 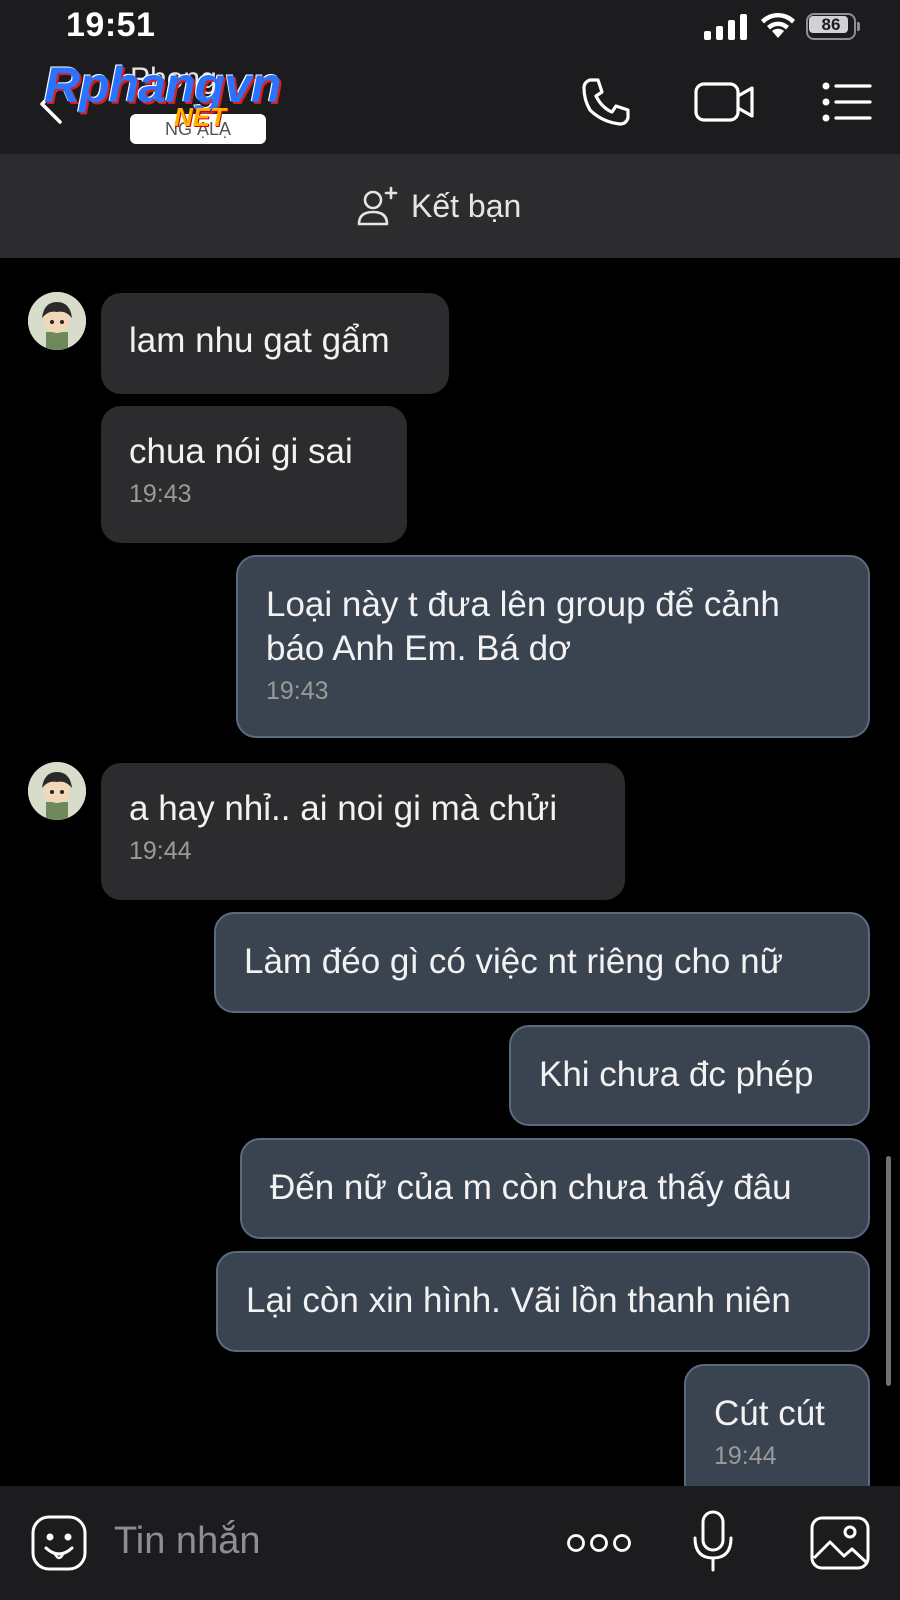 I want to click on message-text: Làm đéo gì có việc nt riêng cho nữ, so click(x=514, y=961).